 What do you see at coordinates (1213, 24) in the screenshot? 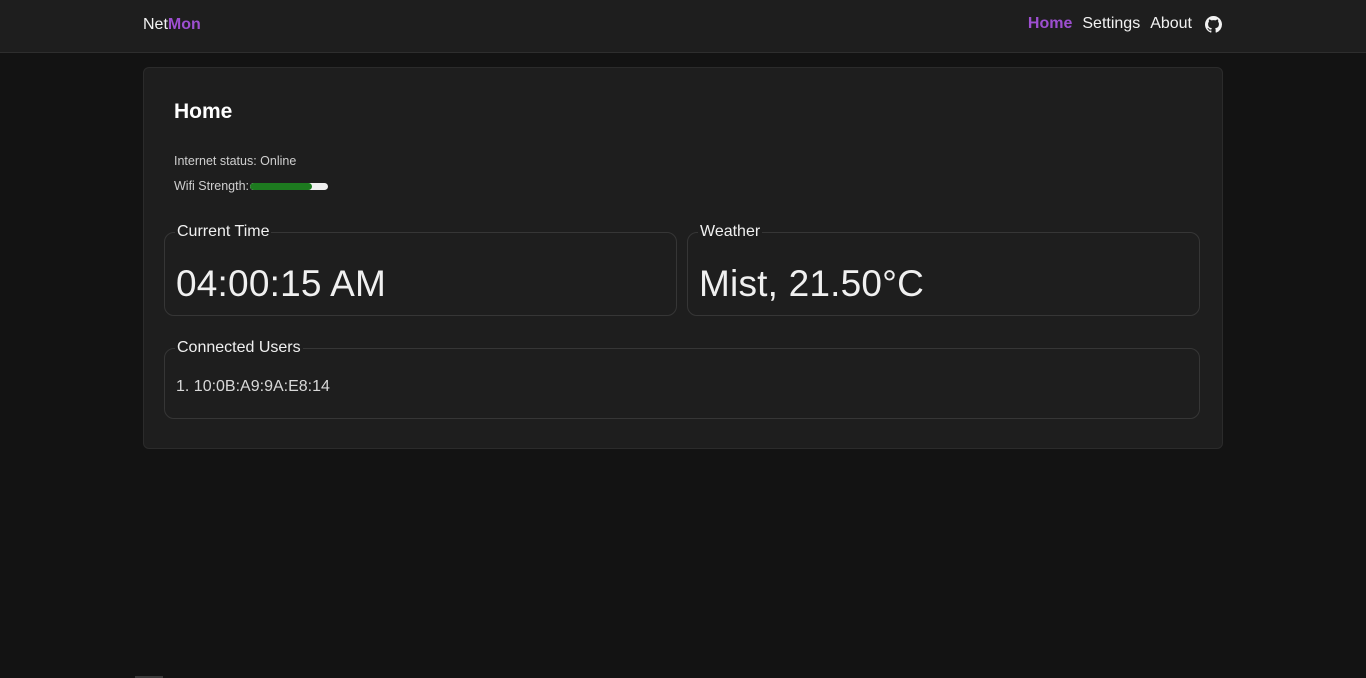
I see `github-icon` at bounding box center [1213, 24].